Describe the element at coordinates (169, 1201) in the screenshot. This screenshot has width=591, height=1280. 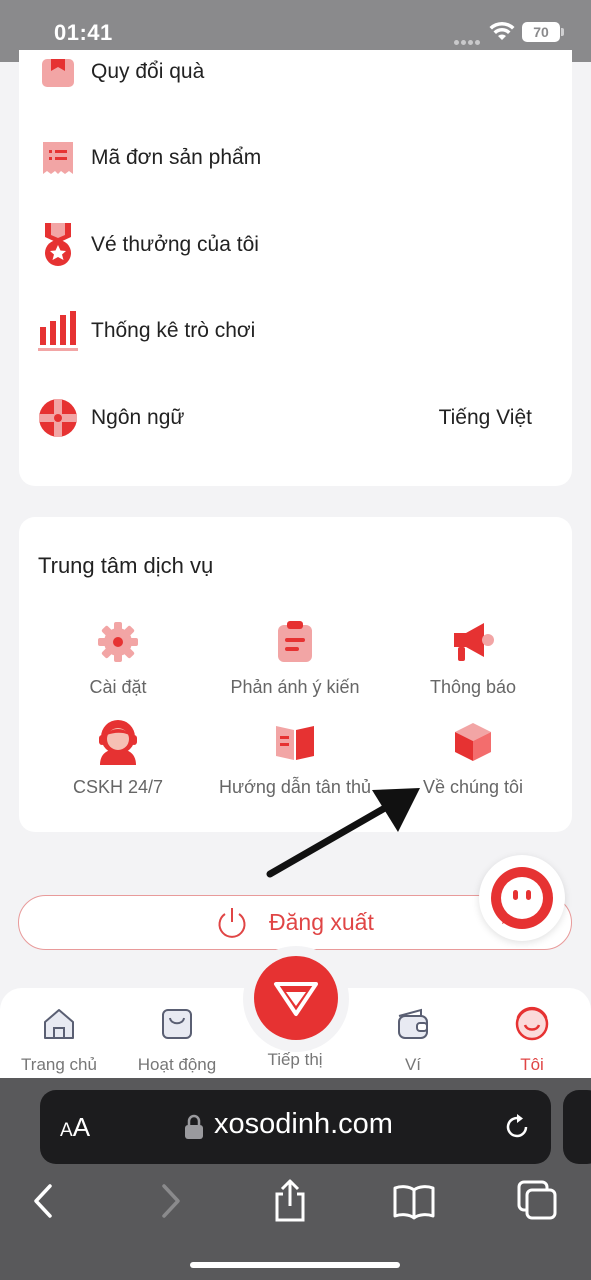
I see `forward-icon` at that location.